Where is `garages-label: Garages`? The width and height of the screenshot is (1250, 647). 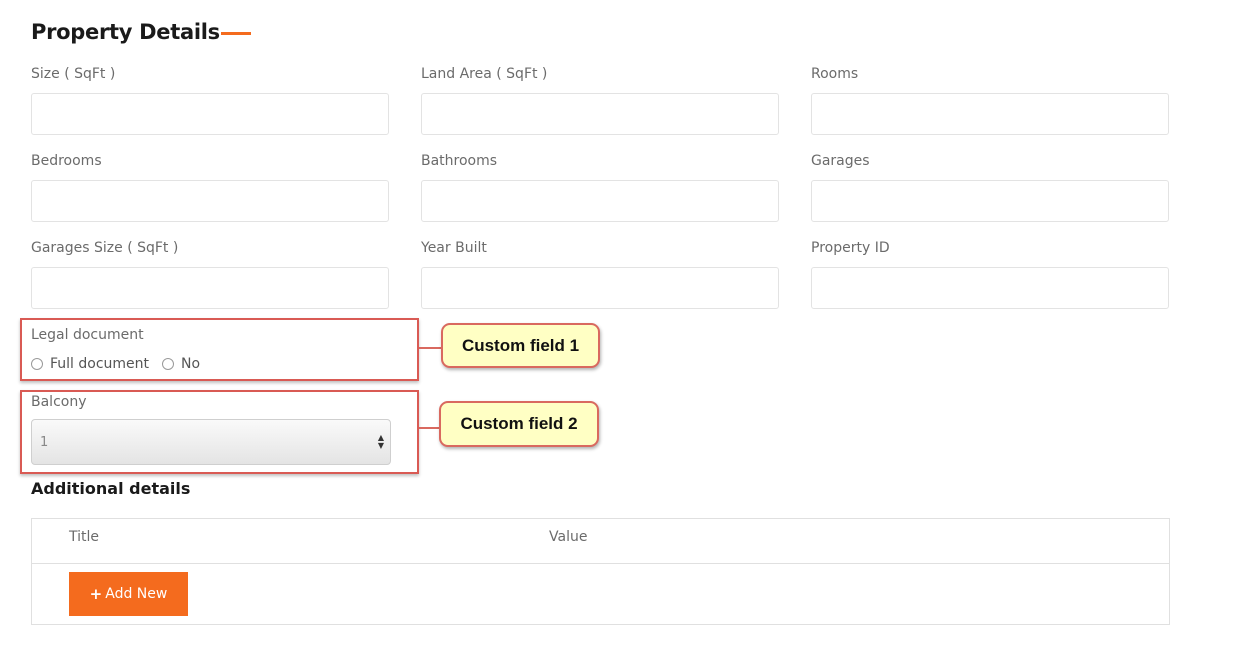
garages-label: Garages is located at coordinates (840, 161).